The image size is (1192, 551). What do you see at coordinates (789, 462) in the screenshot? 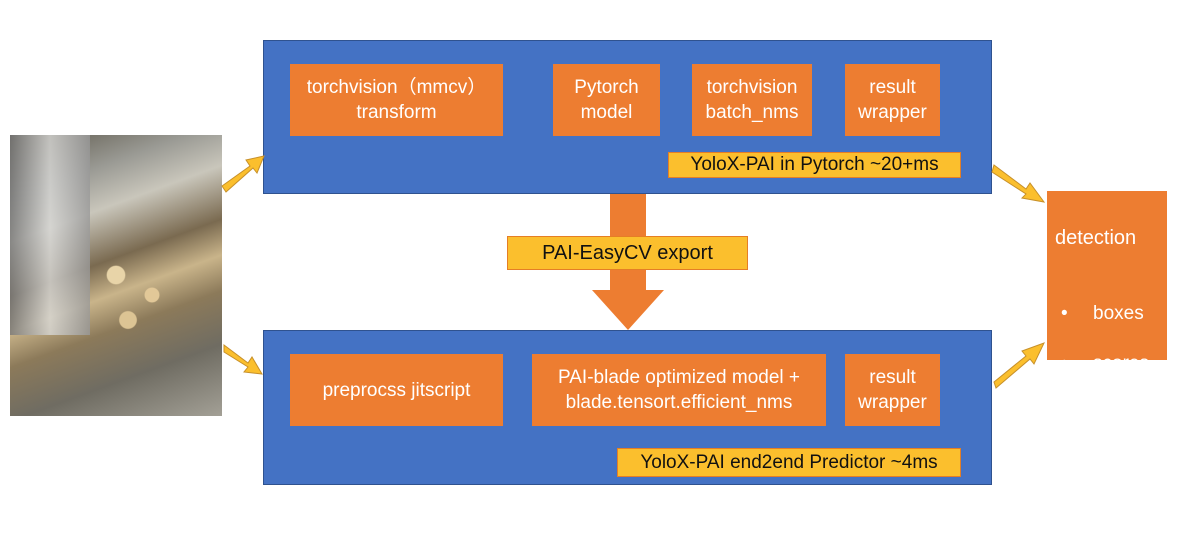
I see `end2end-pipeline-label: YoloX-PAI end2end Predictor ~4ms` at bounding box center [789, 462].